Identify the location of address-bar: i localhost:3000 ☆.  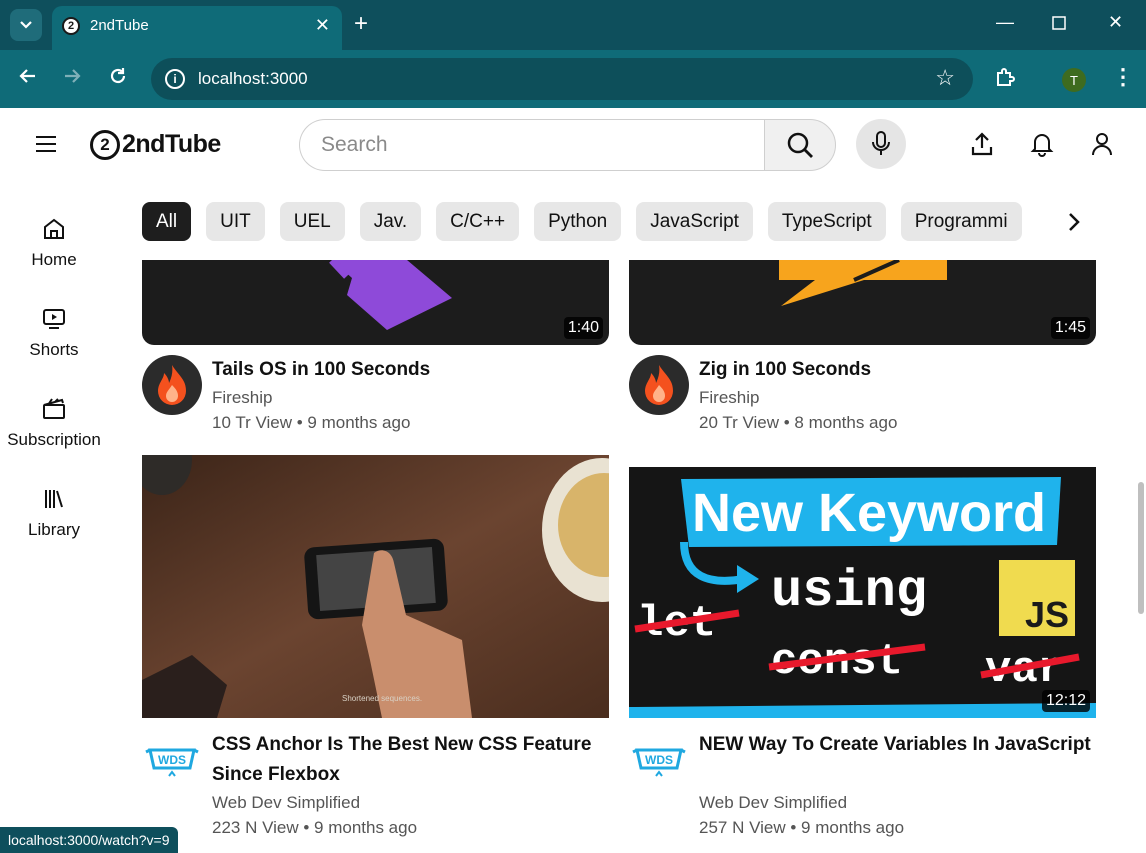
(562, 79).